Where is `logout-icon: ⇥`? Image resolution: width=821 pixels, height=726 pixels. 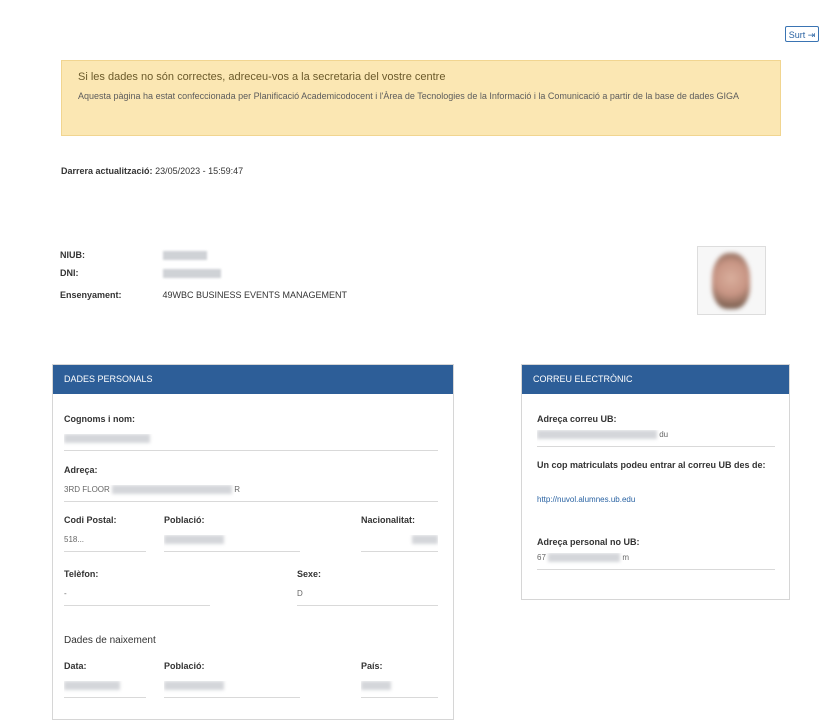 logout-icon: ⇥ is located at coordinates (811, 35).